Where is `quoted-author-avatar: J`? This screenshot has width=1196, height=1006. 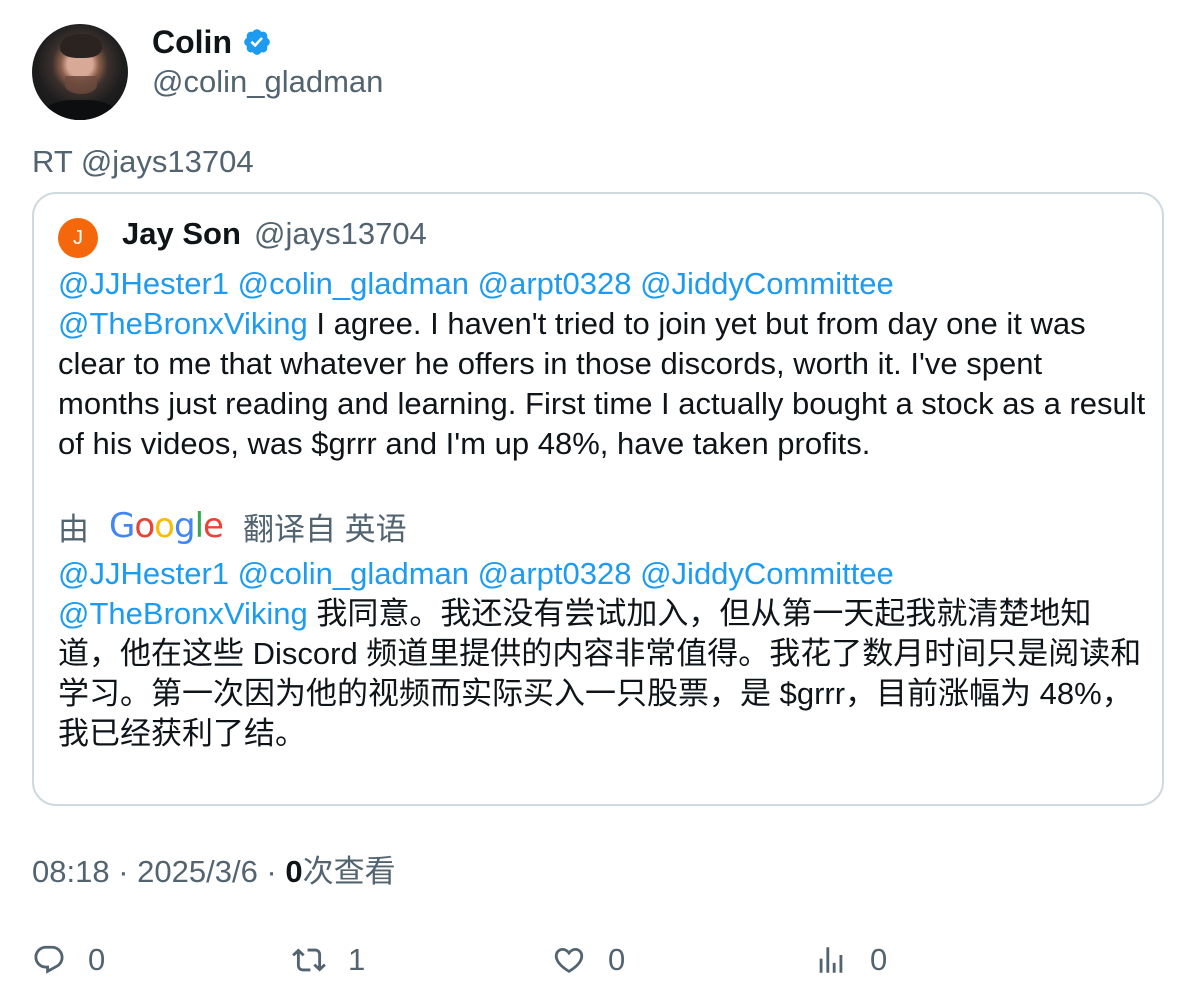
quoted-author-avatar: J is located at coordinates (78, 238).